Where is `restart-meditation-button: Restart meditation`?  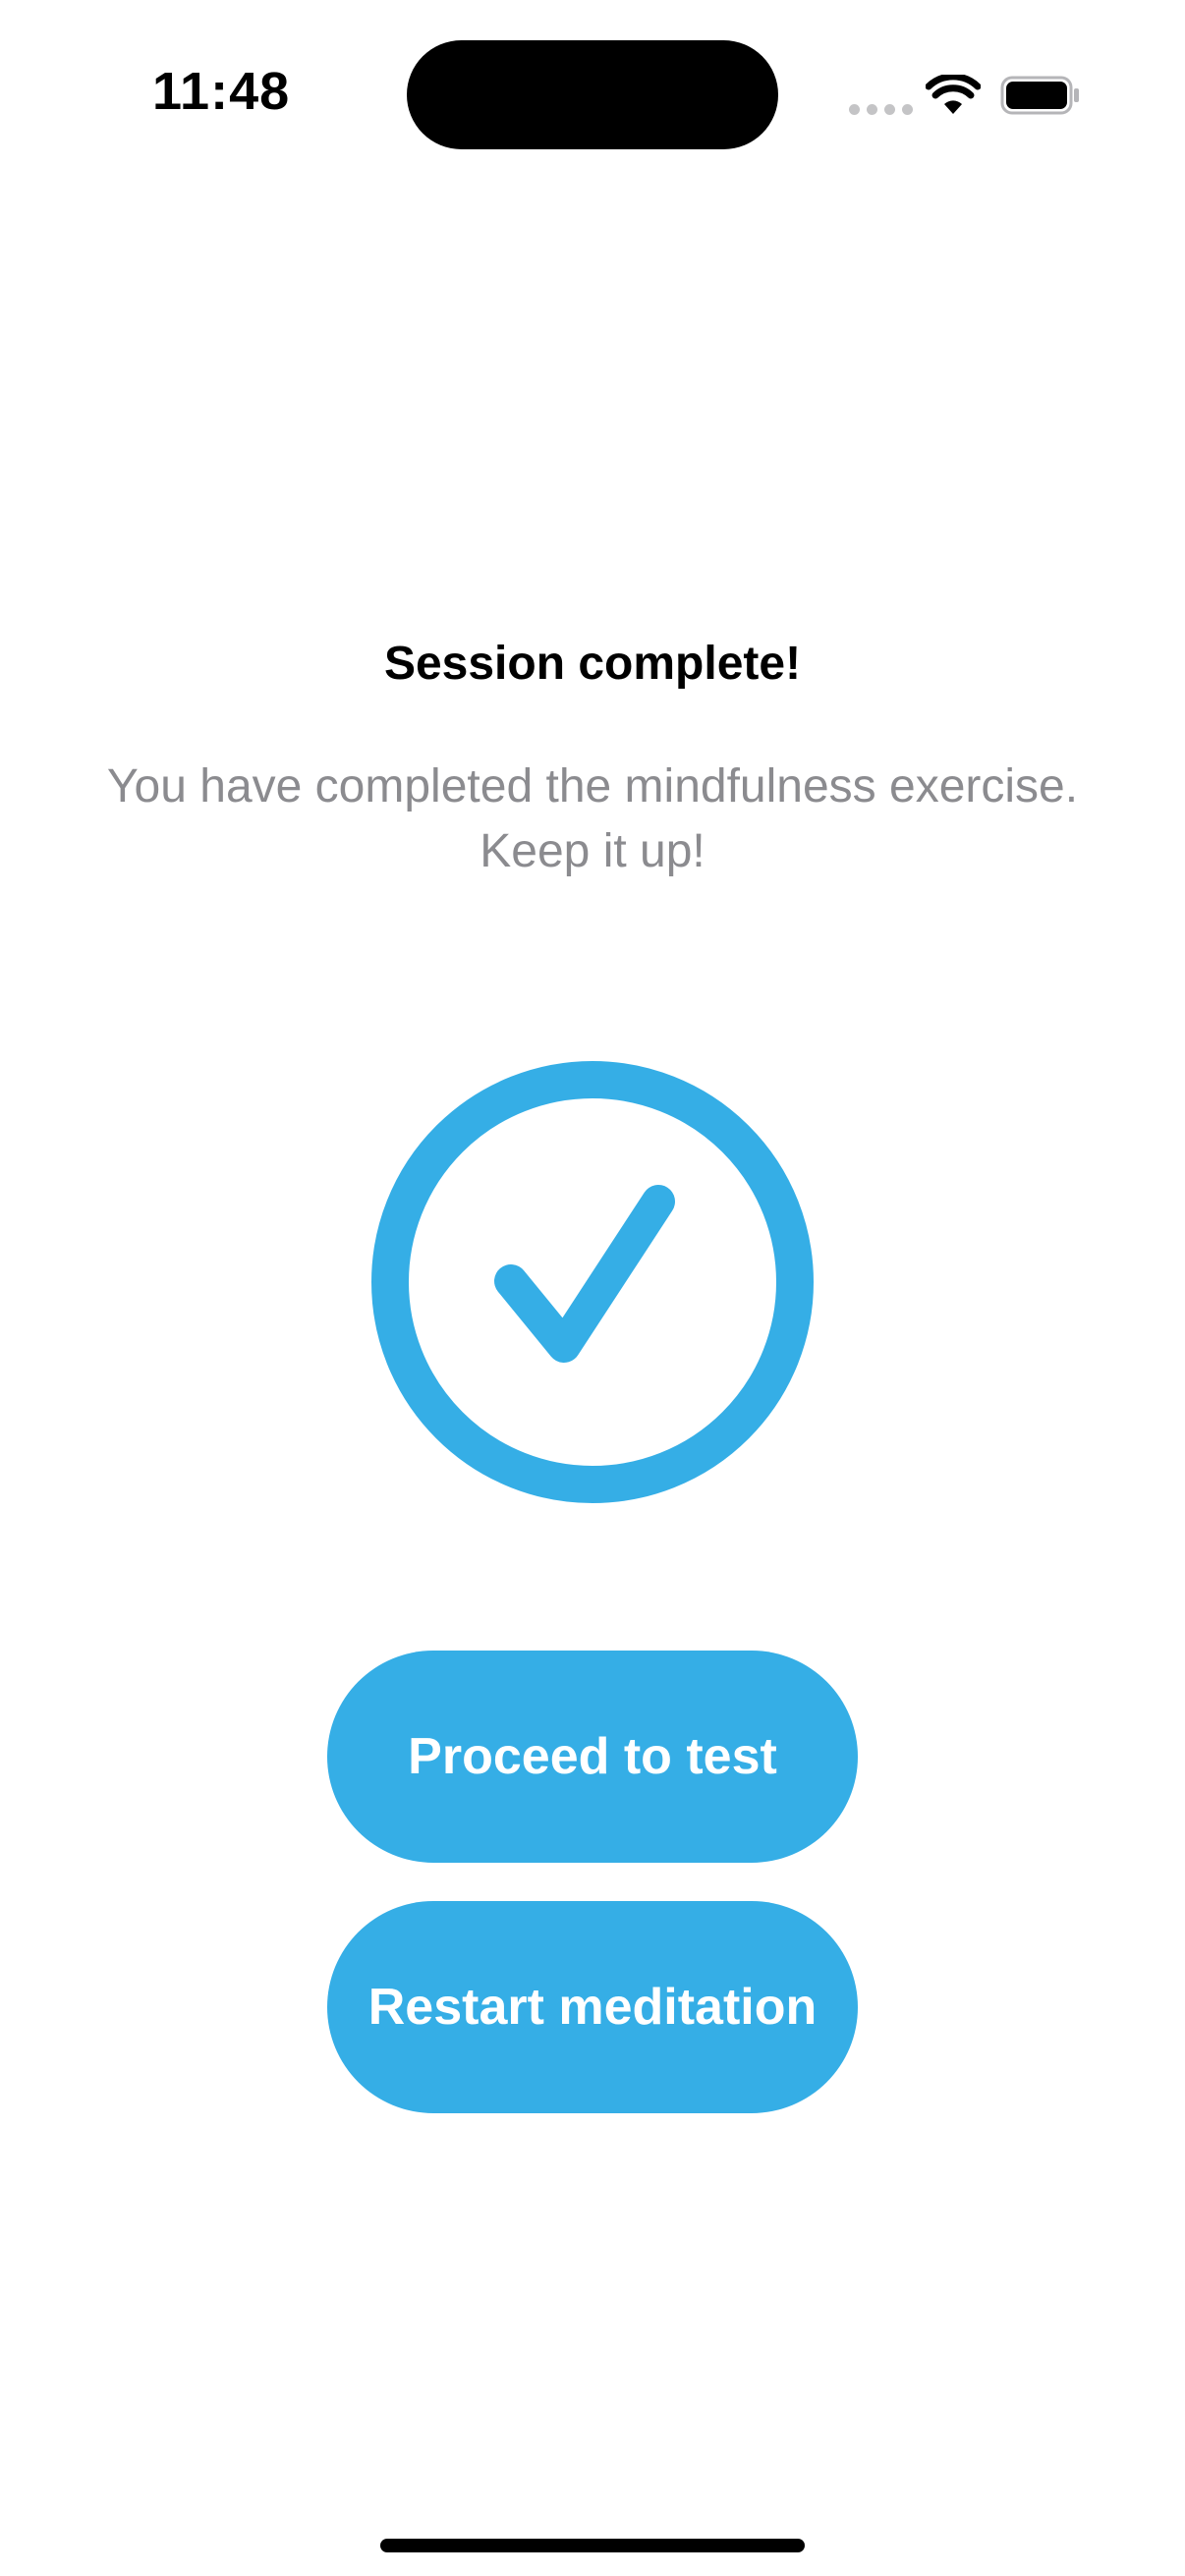
restart-meditation-button: Restart meditation is located at coordinates (592, 2007).